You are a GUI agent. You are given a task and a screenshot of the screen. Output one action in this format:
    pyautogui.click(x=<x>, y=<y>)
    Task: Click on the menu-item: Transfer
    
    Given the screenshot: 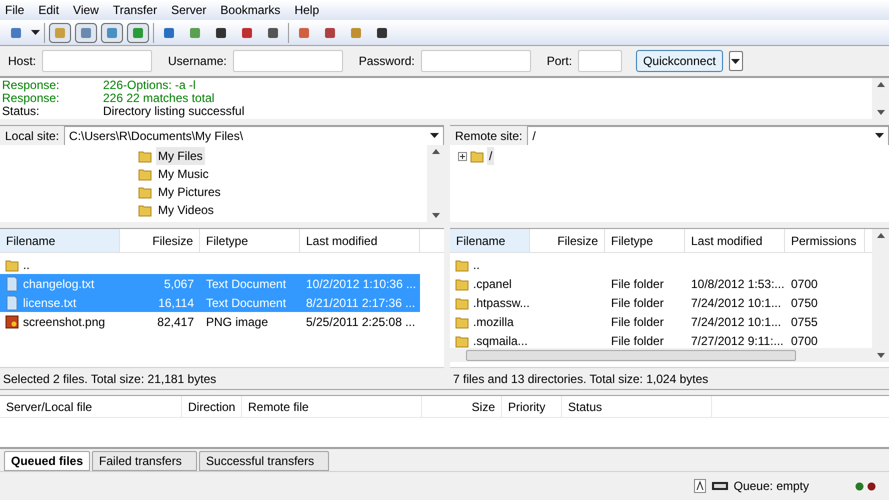 What is the action you would take?
    pyautogui.click(x=135, y=10)
    